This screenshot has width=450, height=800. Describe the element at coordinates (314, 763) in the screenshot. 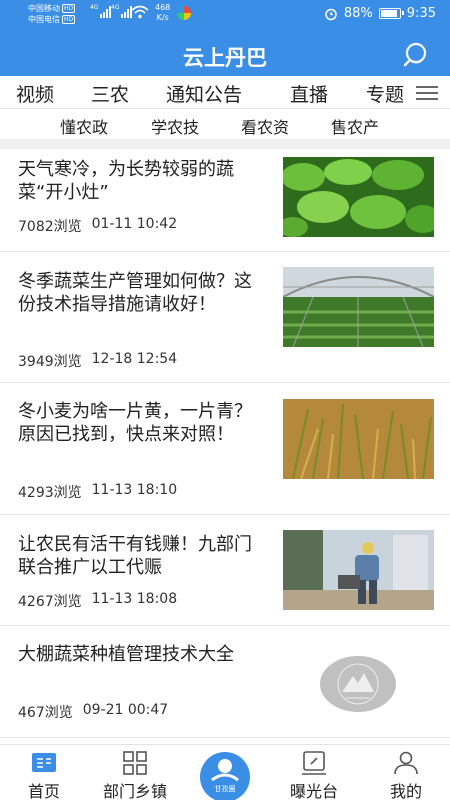

I see `exposure-icon` at that location.